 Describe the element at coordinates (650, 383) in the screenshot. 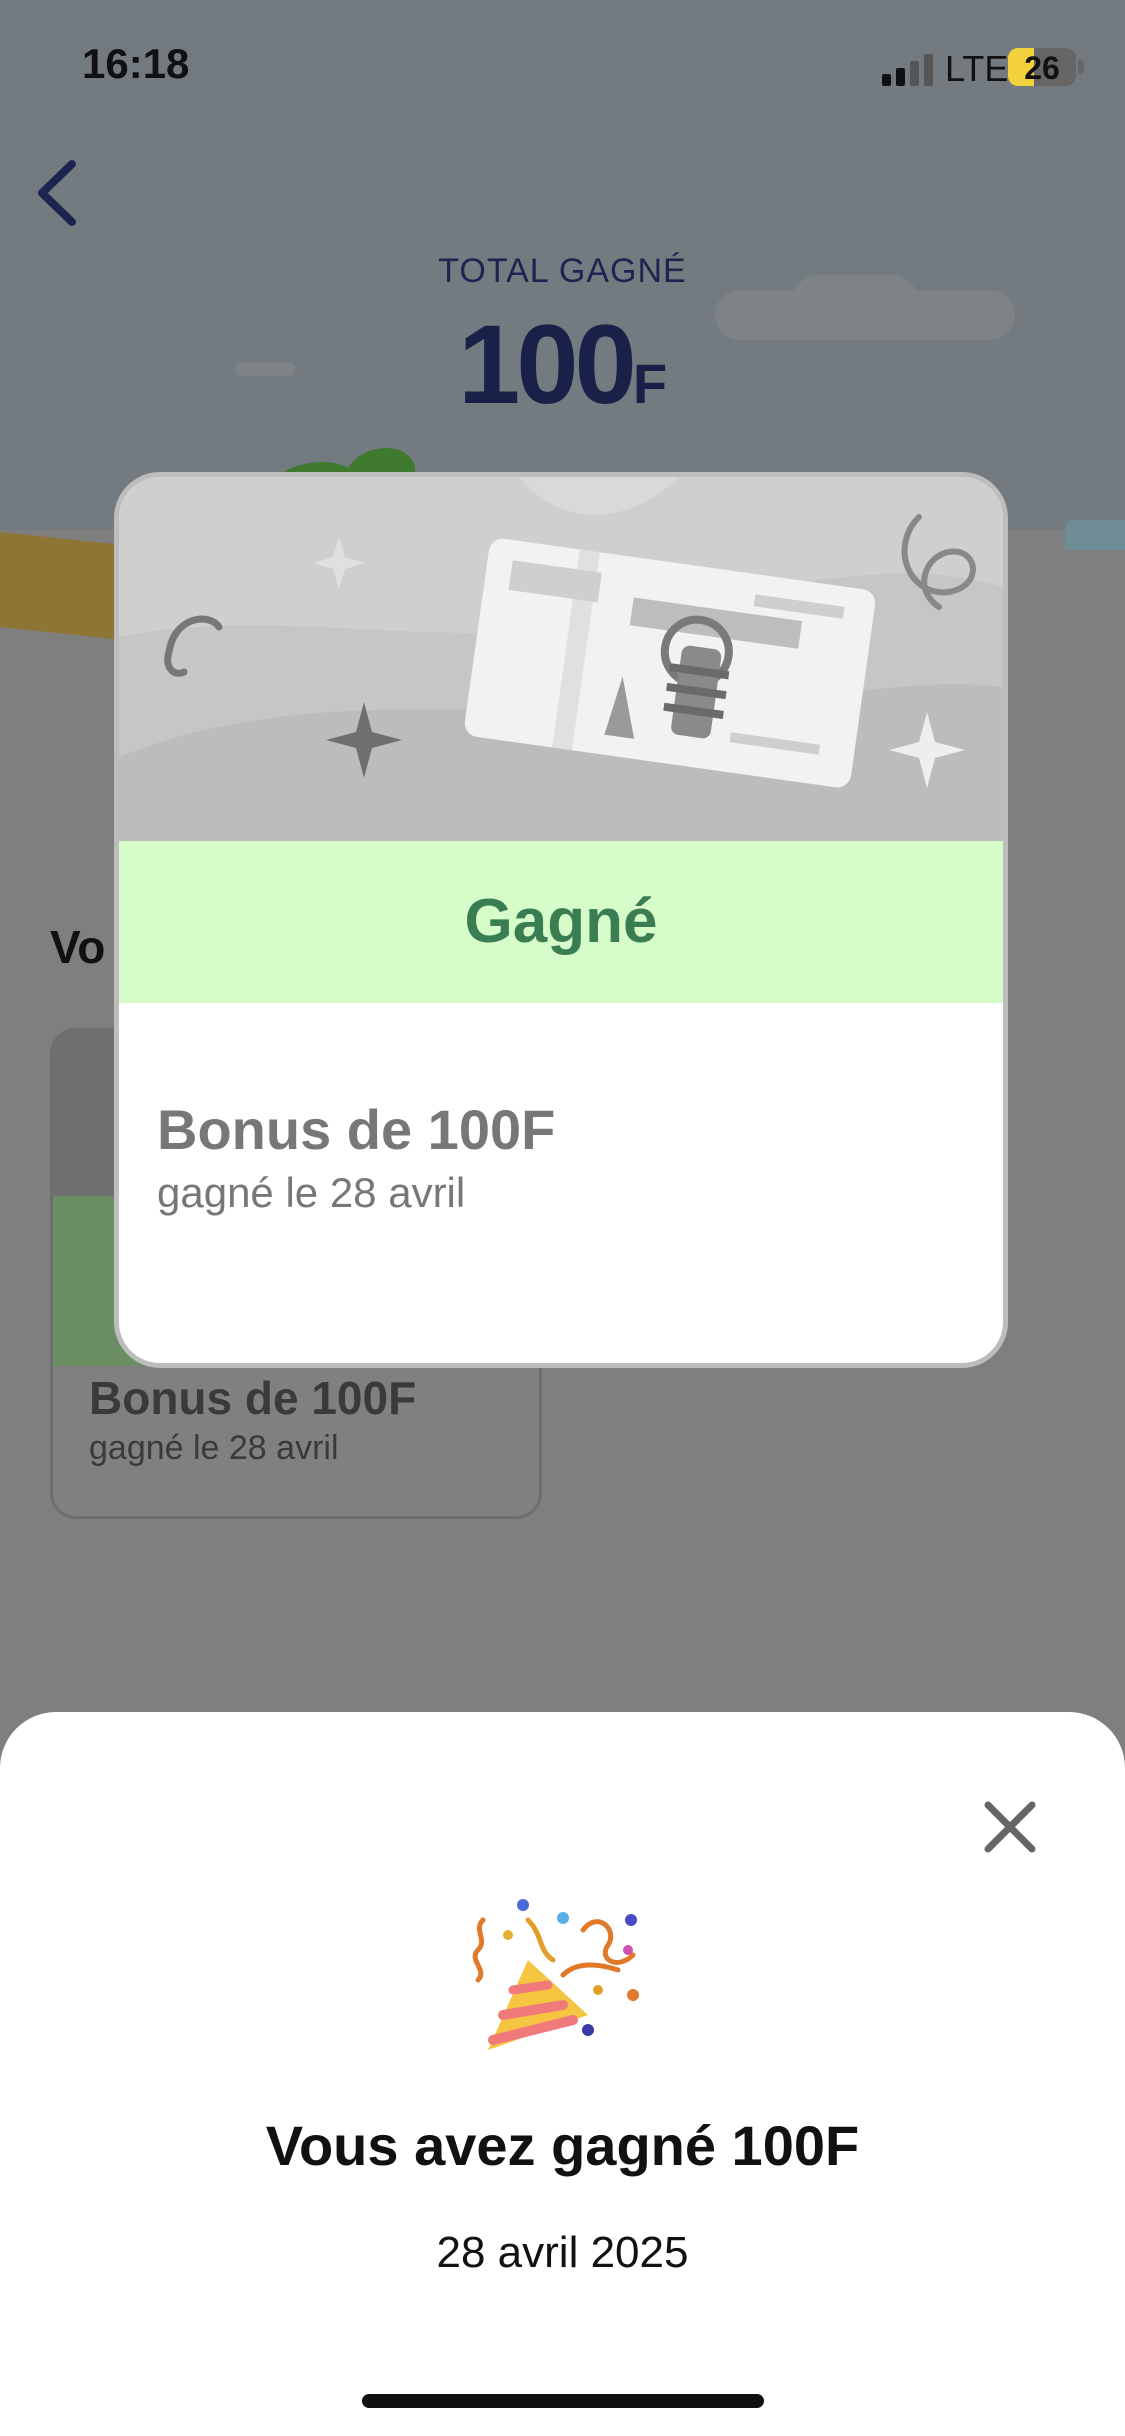

I see `total-currency: F` at that location.